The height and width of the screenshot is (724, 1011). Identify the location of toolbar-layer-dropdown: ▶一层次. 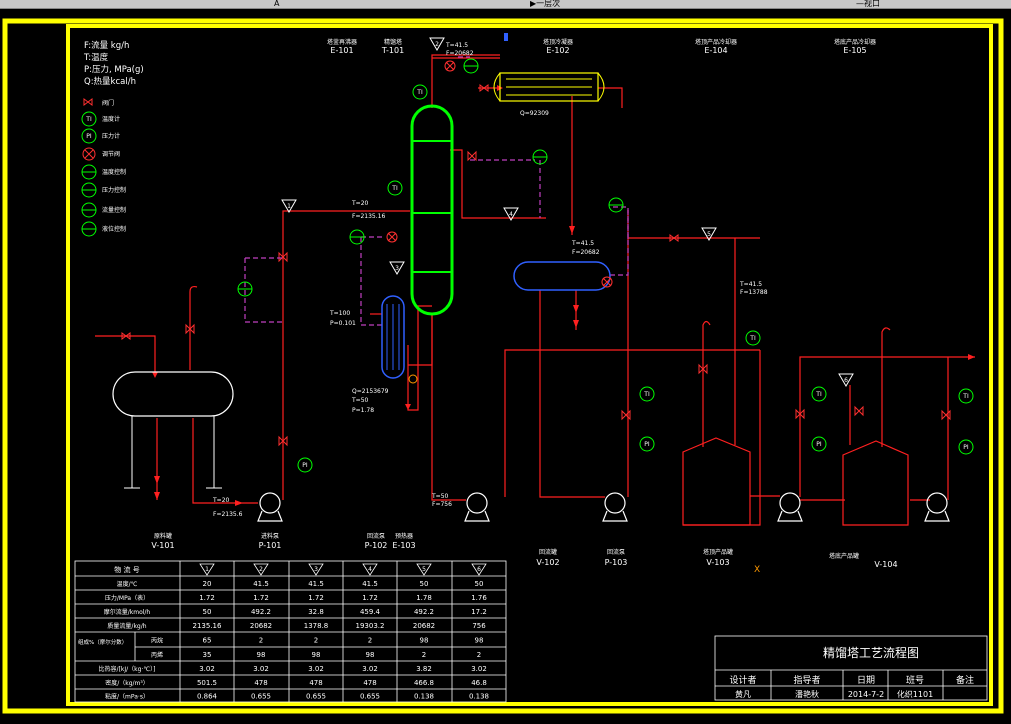
(545, 4).